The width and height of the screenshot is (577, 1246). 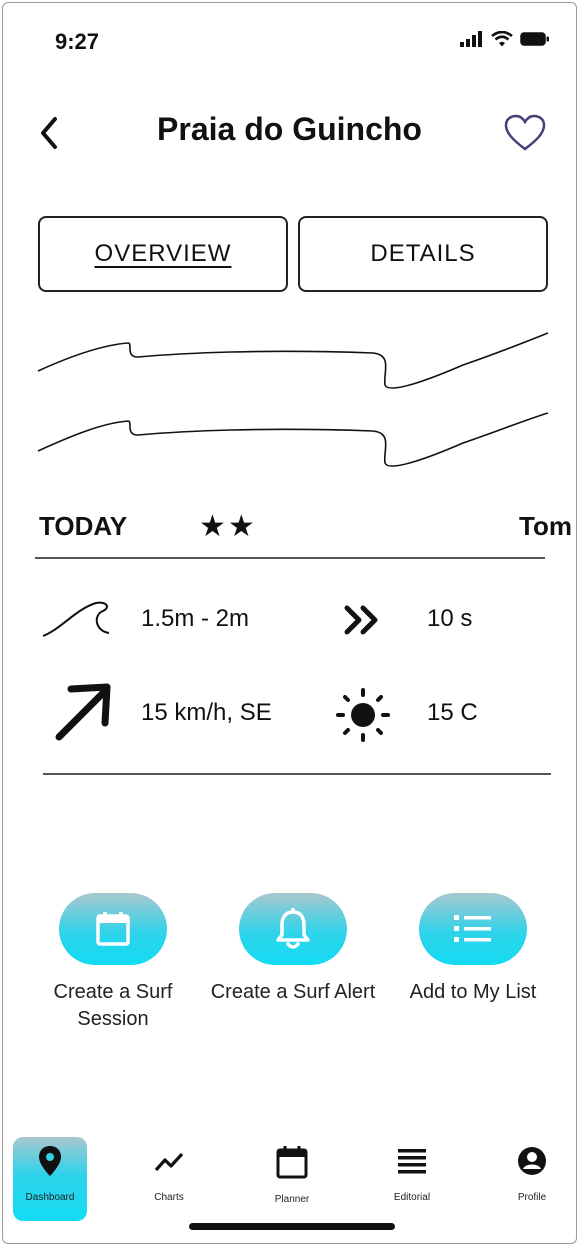 What do you see at coordinates (534, 39) in the screenshot?
I see `battery-icon` at bounding box center [534, 39].